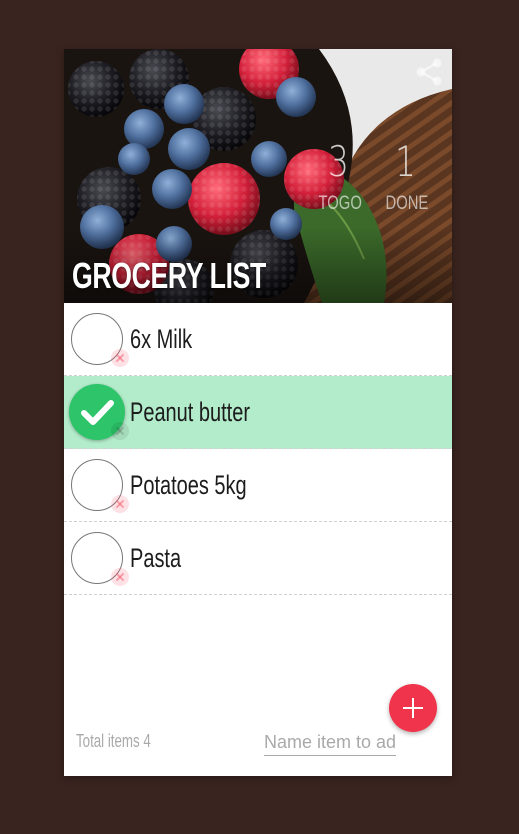 The height and width of the screenshot is (834, 519). I want to click on item-label: Peanut butter, so click(190, 412).